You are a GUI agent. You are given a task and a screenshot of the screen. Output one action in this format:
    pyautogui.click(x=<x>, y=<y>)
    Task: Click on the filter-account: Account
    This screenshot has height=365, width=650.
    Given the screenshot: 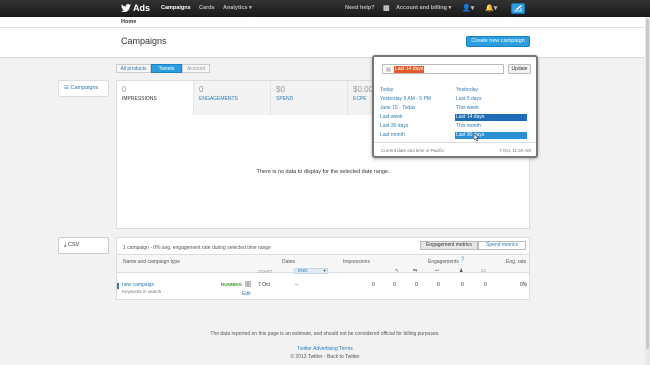 What is the action you would take?
    pyautogui.click(x=196, y=68)
    